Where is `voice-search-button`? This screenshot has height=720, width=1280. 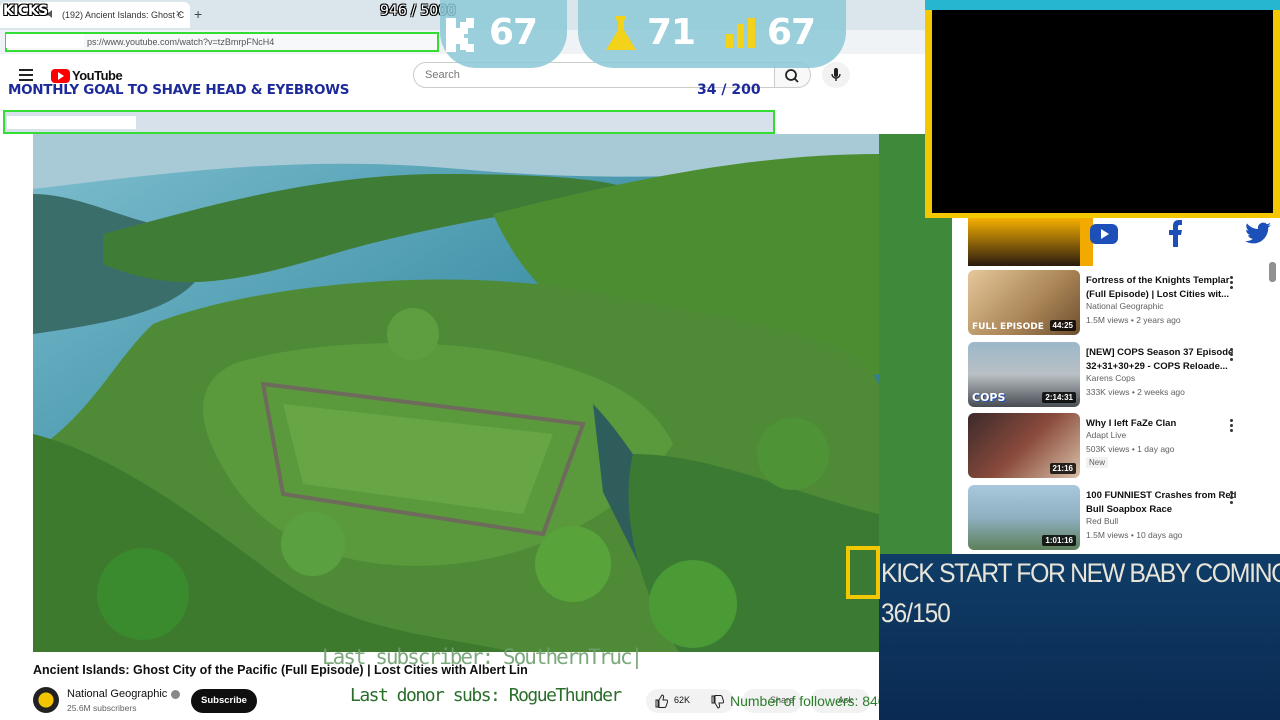
voice-search-button is located at coordinates (836, 75).